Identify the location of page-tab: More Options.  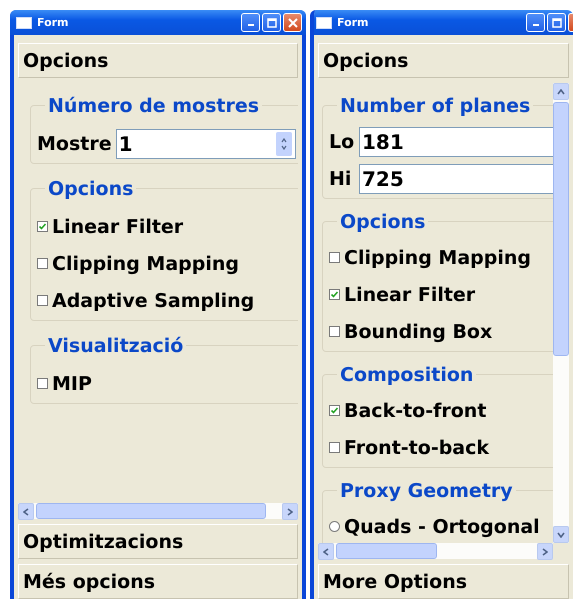
(443, 581).